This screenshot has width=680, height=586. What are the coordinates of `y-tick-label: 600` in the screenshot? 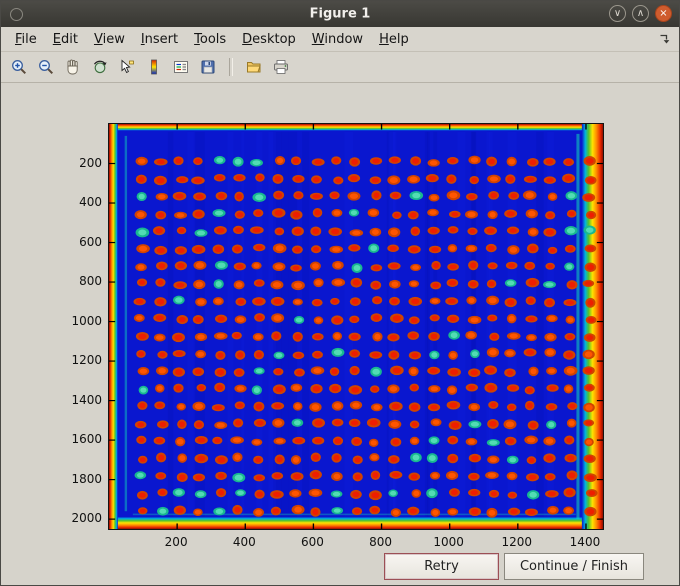 It's located at (90, 241).